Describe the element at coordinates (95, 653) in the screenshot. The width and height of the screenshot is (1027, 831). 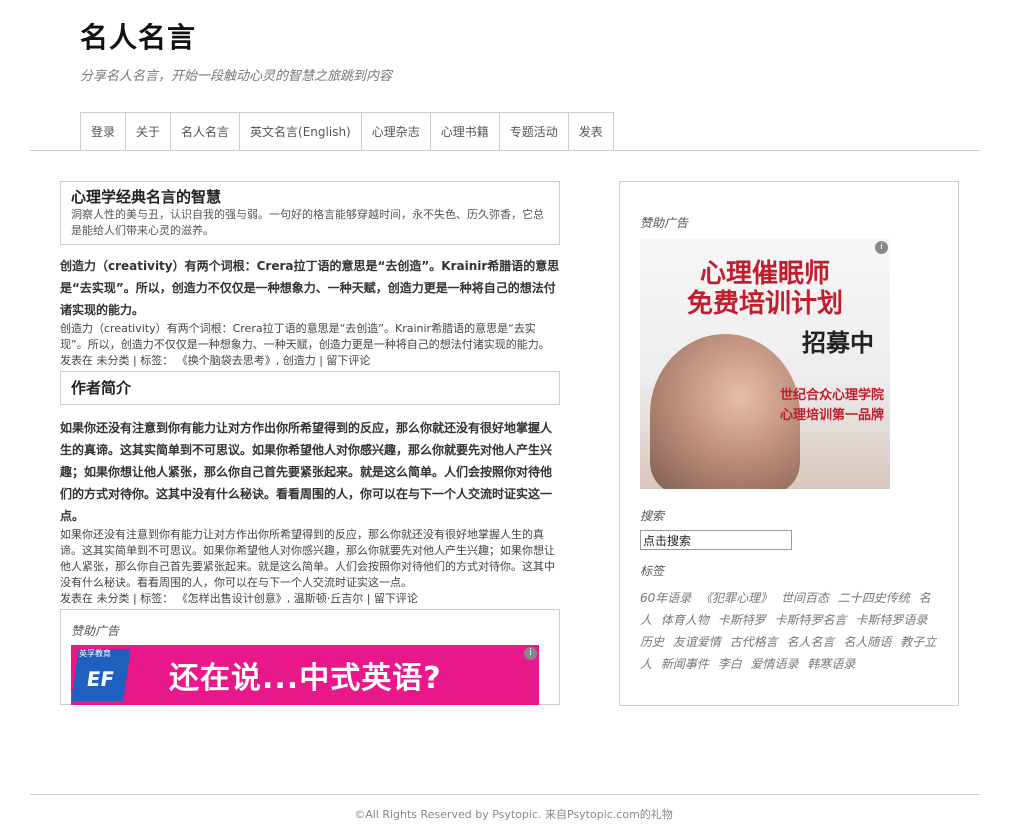
I see `ef-logo-caption: 英孚教育` at that location.